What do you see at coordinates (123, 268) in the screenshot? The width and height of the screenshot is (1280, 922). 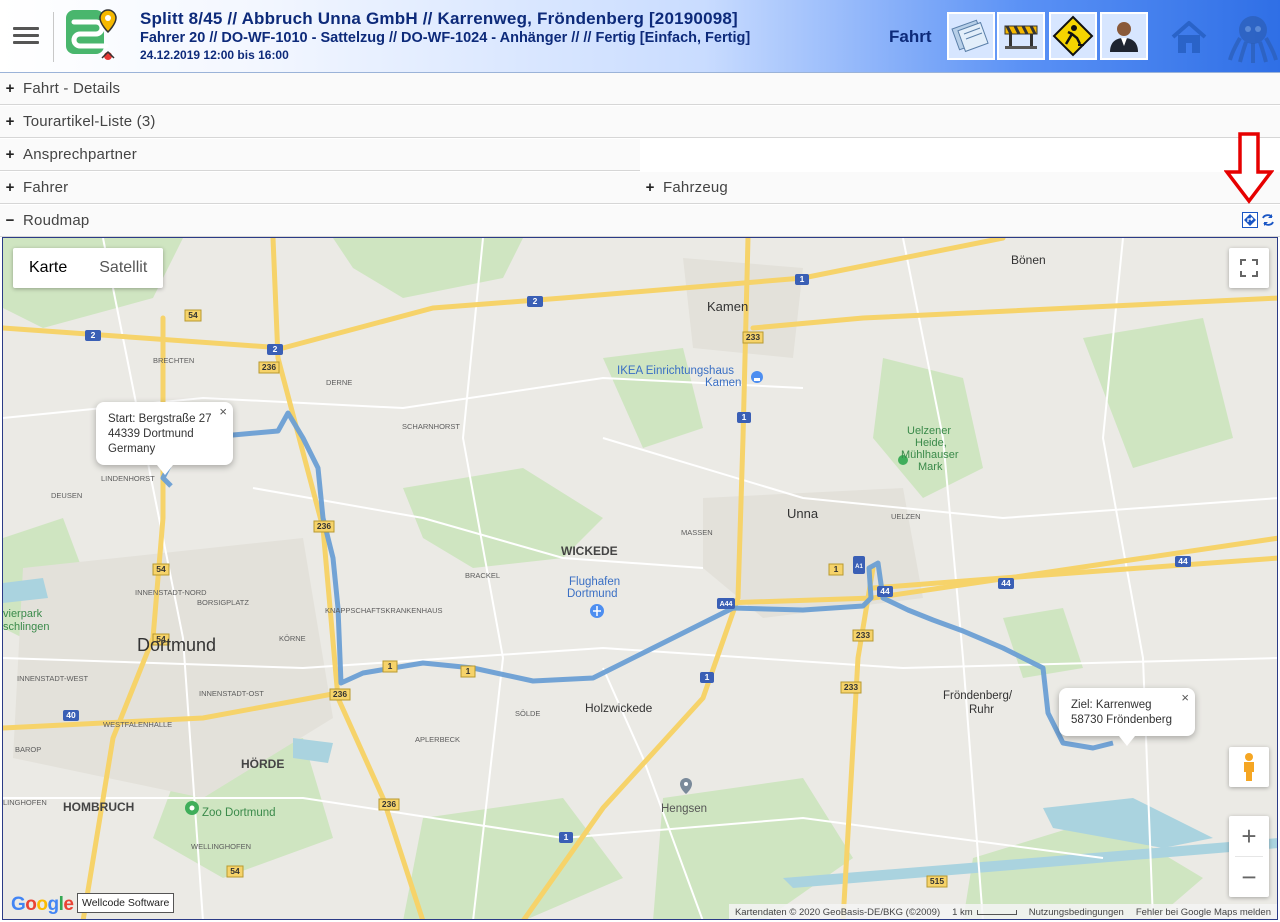 I see `map-type-satellit: Satellit` at bounding box center [123, 268].